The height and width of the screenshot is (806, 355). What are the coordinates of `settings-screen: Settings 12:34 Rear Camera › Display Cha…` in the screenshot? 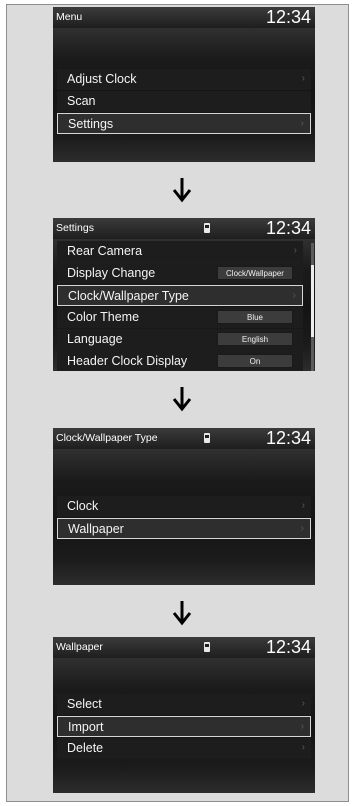 It's located at (184, 297).